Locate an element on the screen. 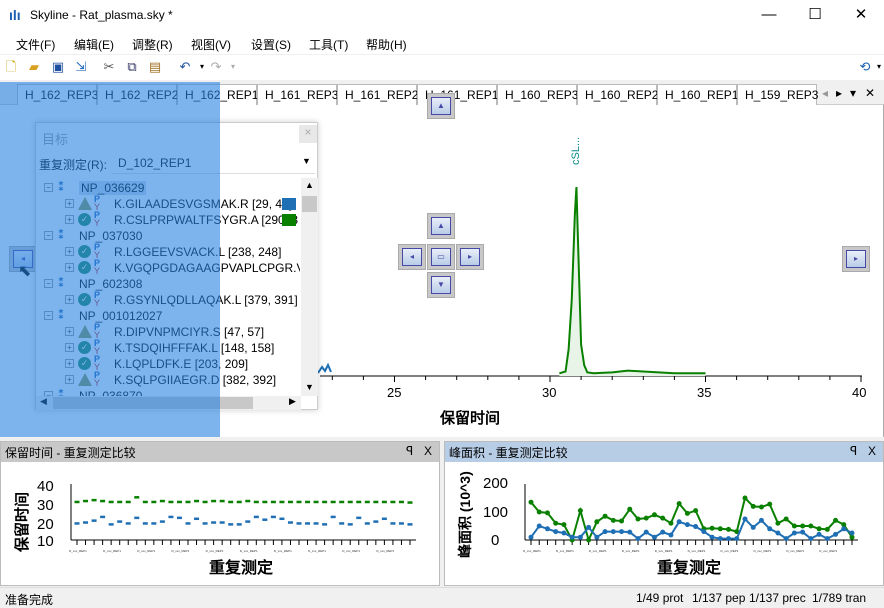 The width and height of the screenshot is (884, 608). peptide-node: + ✓ P Y K.LQPLDFK.E [203, 209] is located at coordinates (168, 363).